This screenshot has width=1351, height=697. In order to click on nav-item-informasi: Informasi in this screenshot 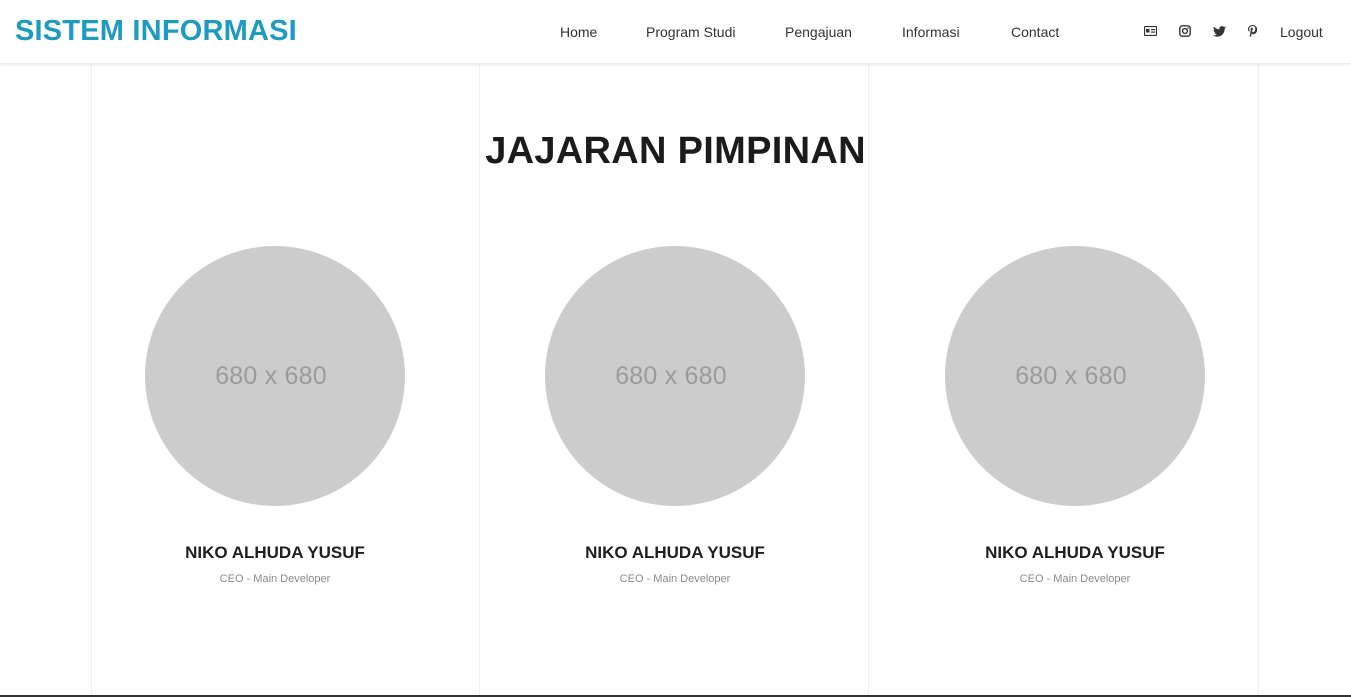, I will do `click(931, 32)`.